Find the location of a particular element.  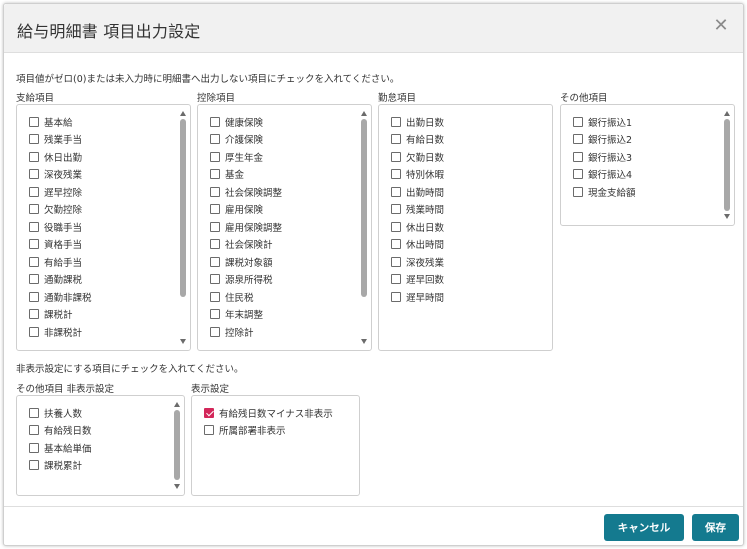

checkbox-item: 基本給 is located at coordinates (60, 122).